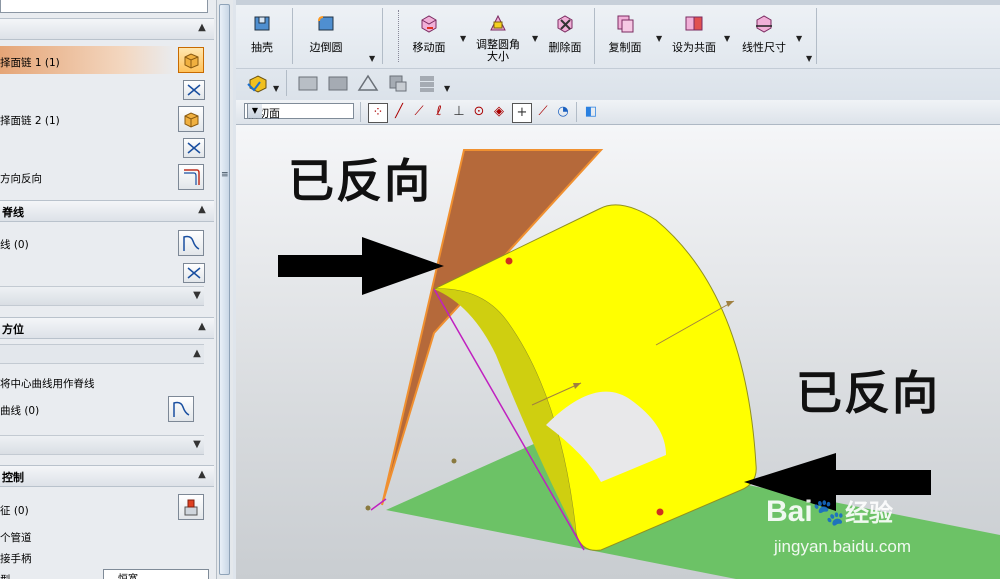 The image size is (1000, 579). What do you see at coordinates (308, 83) in the screenshot?
I see `thicken-icon` at bounding box center [308, 83].